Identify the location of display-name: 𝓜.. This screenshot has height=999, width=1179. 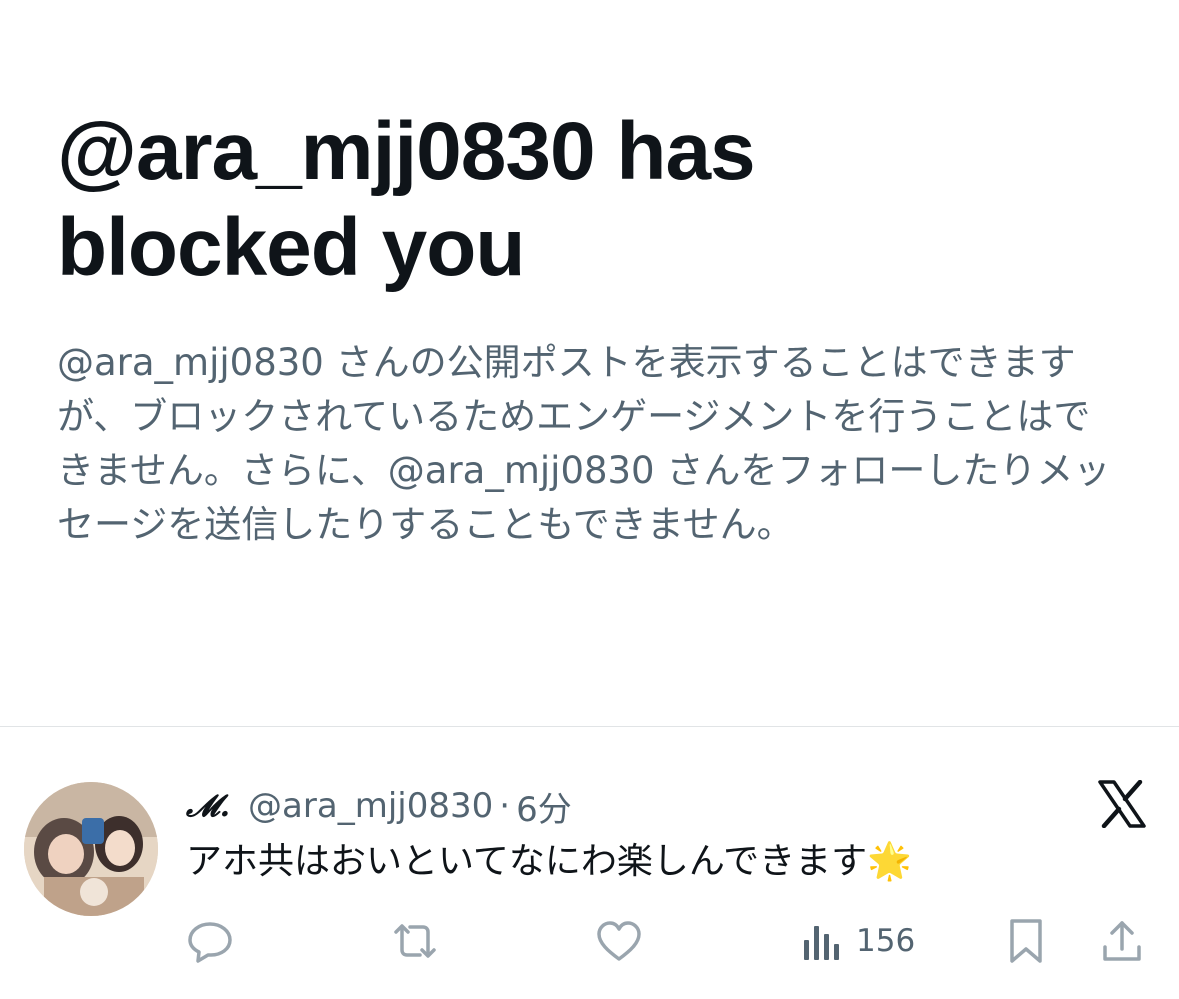
(208, 806).